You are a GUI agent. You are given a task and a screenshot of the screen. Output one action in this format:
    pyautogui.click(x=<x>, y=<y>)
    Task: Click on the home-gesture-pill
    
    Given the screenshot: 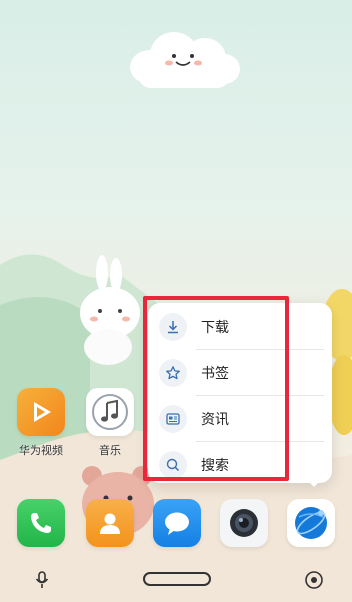 What is the action you would take?
    pyautogui.click(x=177, y=579)
    